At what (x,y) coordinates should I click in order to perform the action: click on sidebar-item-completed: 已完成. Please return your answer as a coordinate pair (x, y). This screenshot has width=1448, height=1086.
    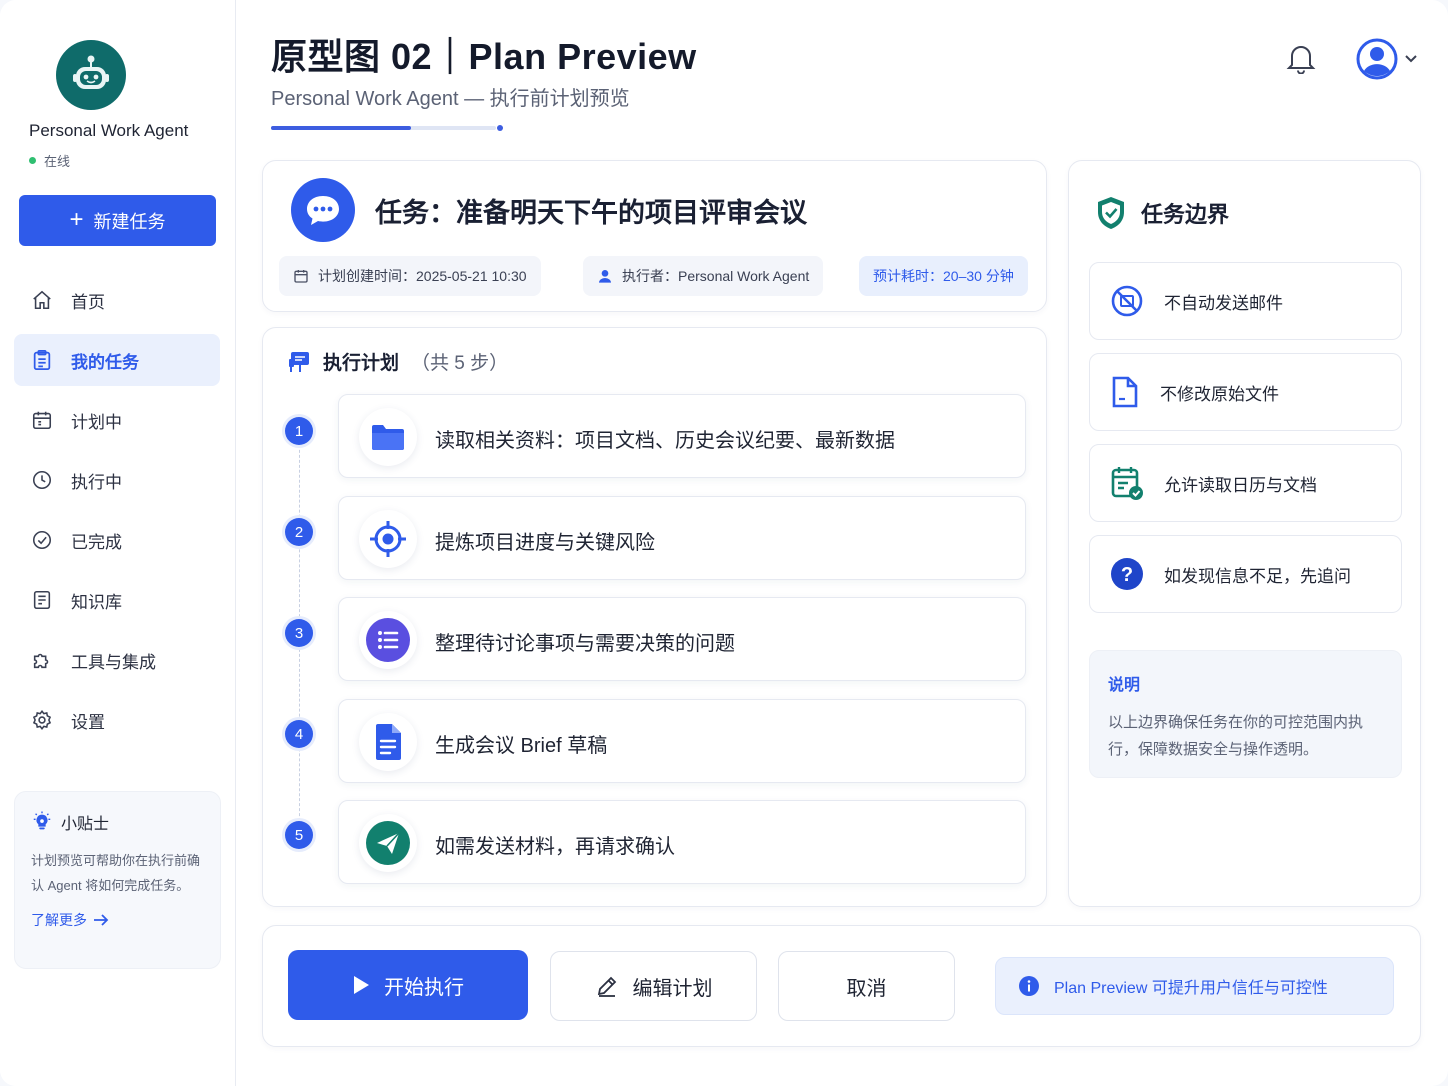
    Looking at the image, I should click on (117, 540).